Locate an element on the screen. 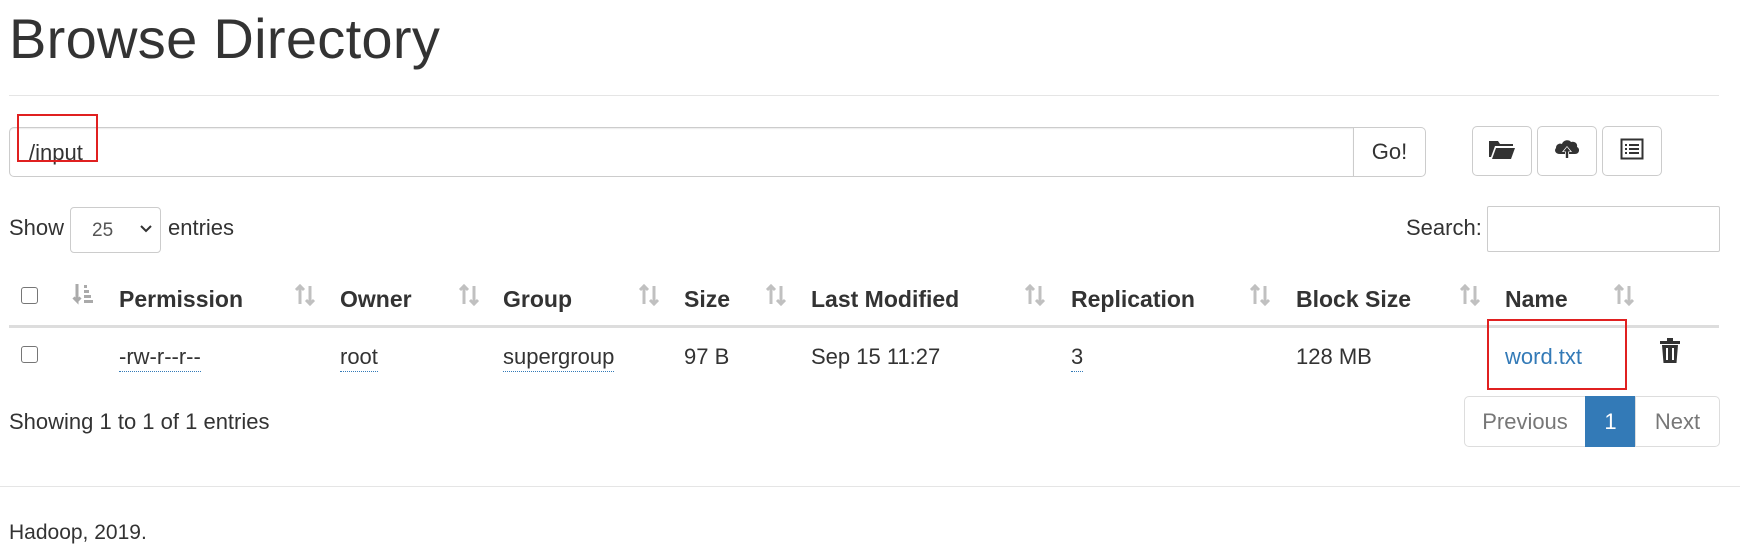 Image resolution: width=1740 pixels, height=553 pixels. cell-size: 97 B is located at coordinates (707, 356).